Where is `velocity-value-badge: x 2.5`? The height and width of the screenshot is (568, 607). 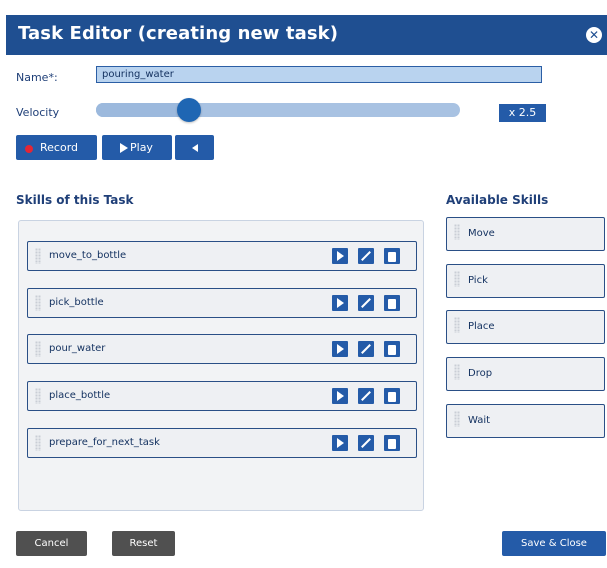 velocity-value-badge: x 2.5 is located at coordinates (522, 113).